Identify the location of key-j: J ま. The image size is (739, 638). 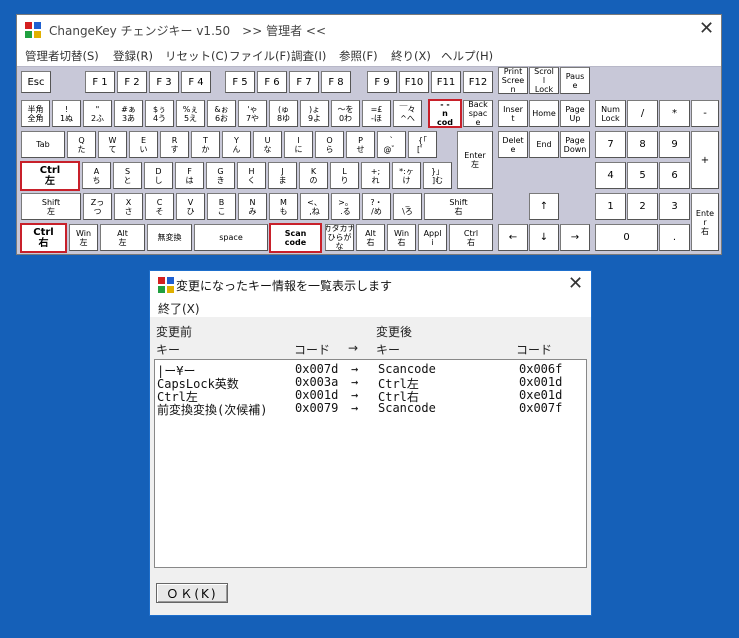
(282, 175).